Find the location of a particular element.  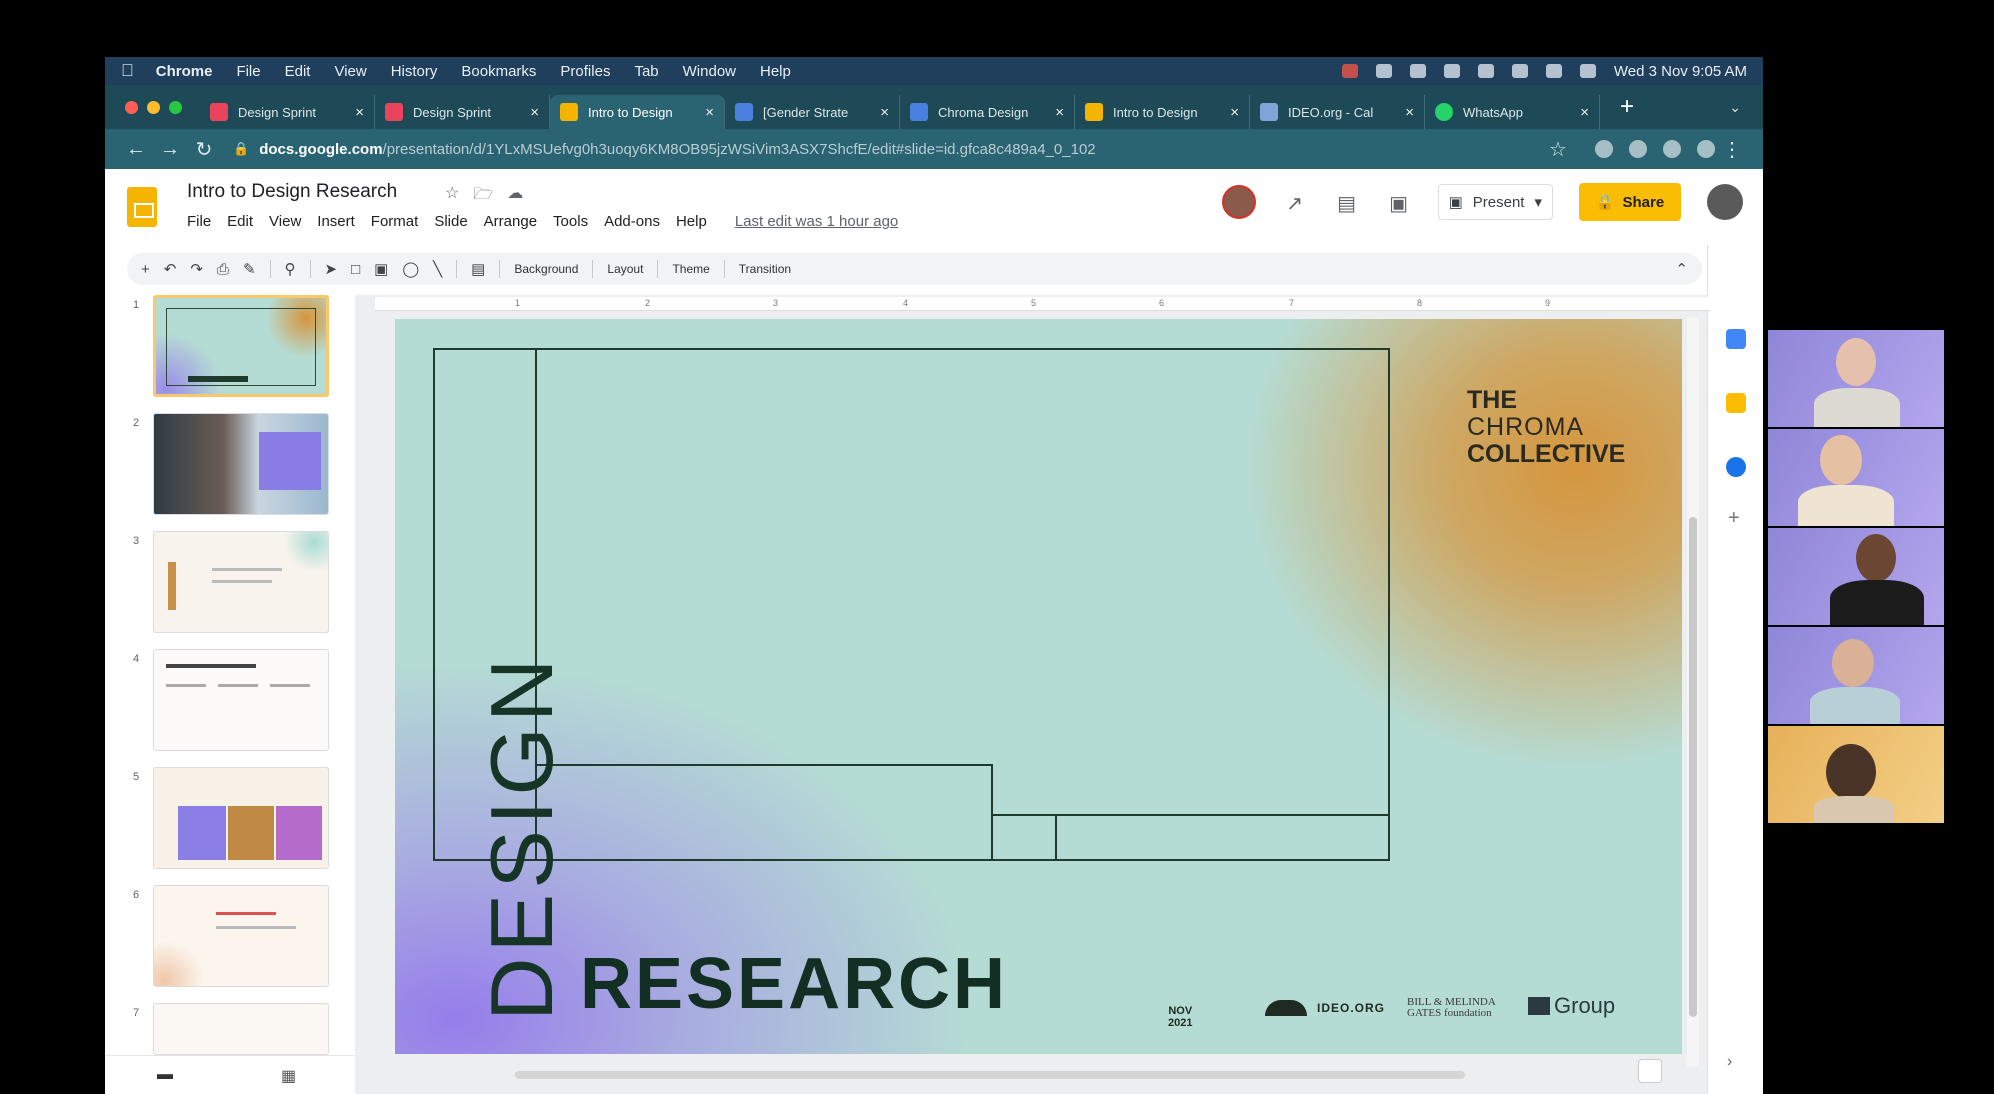

present-button: ▣ Present ▾ is located at coordinates (1495, 202).